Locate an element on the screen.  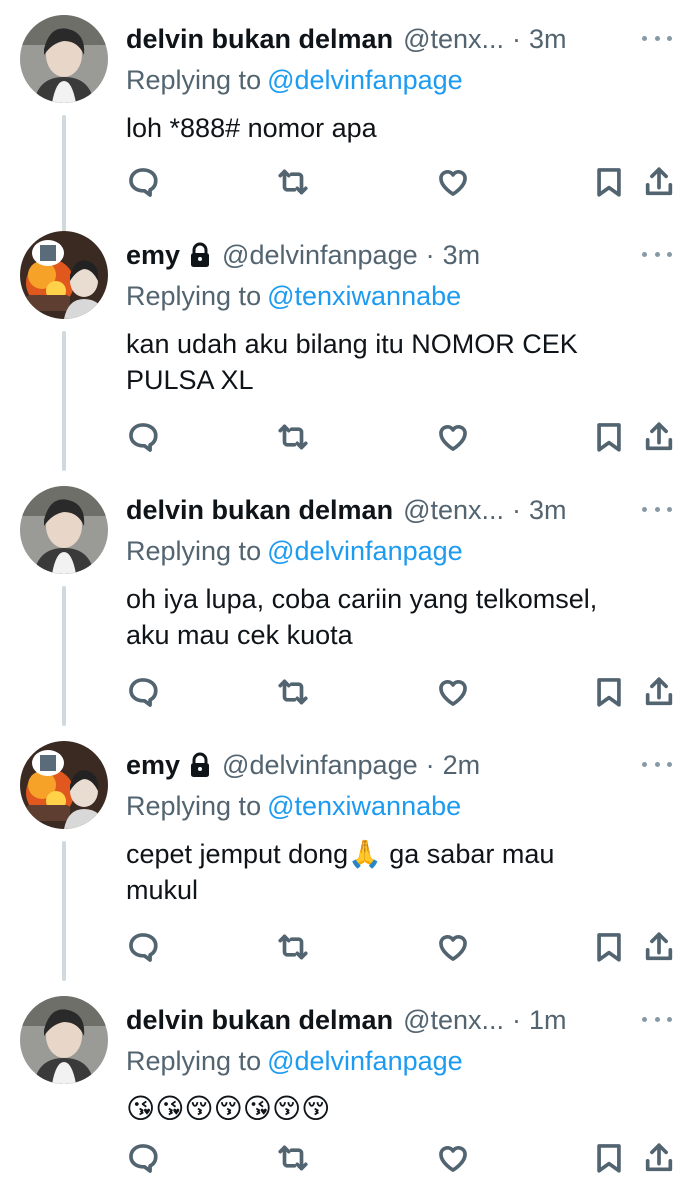
timestamp: 1m is located at coordinates (548, 1020).